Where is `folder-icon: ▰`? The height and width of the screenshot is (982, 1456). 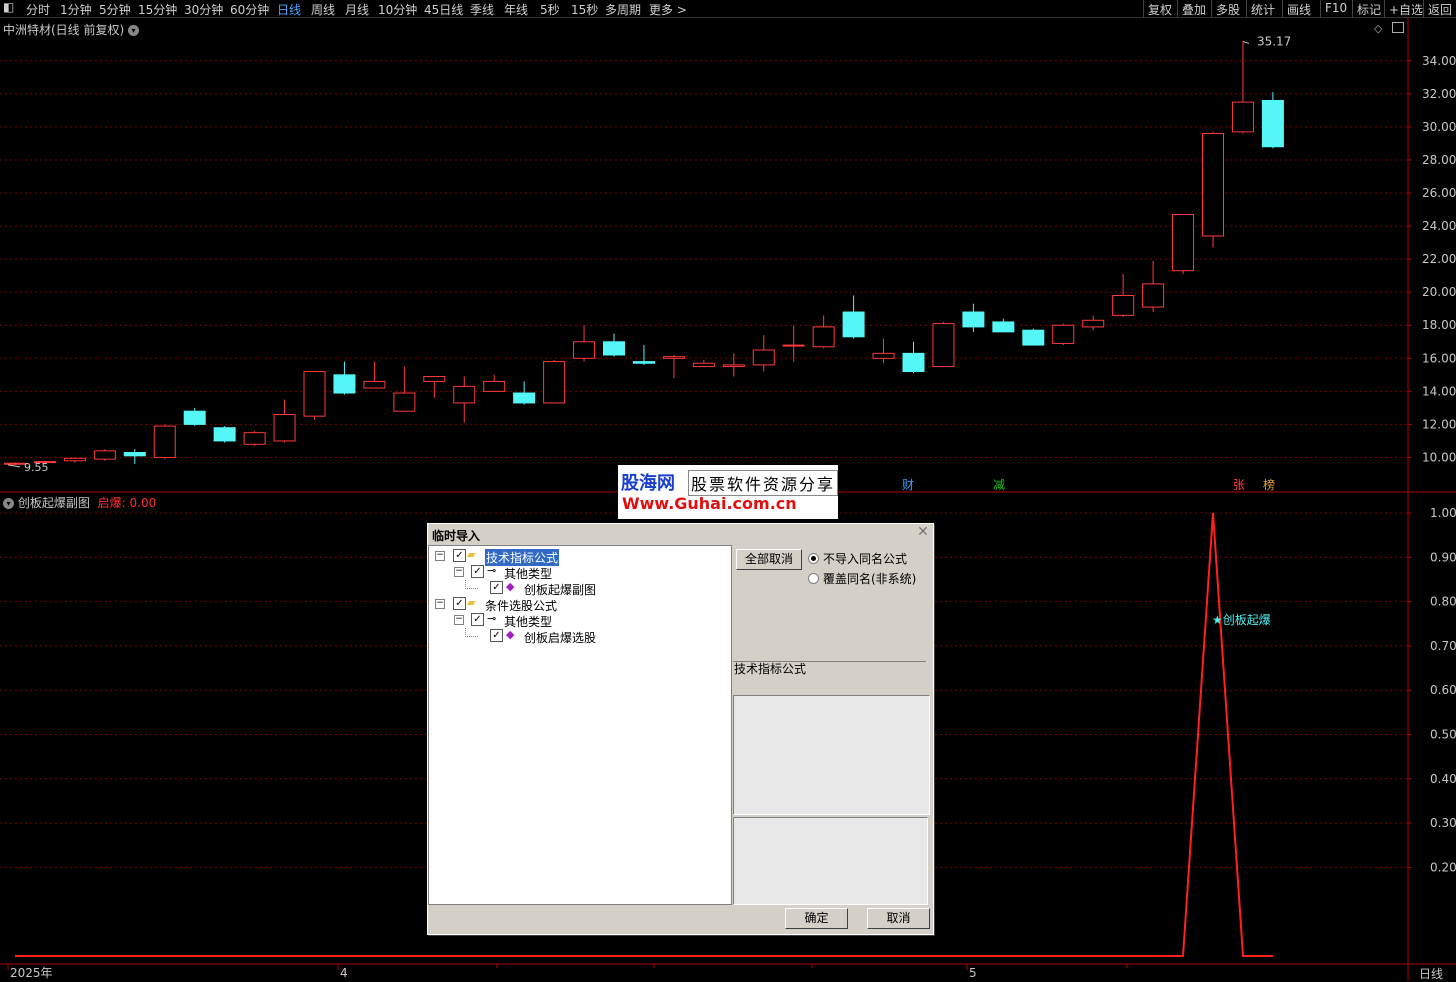 folder-icon: ▰ is located at coordinates (471, 554).